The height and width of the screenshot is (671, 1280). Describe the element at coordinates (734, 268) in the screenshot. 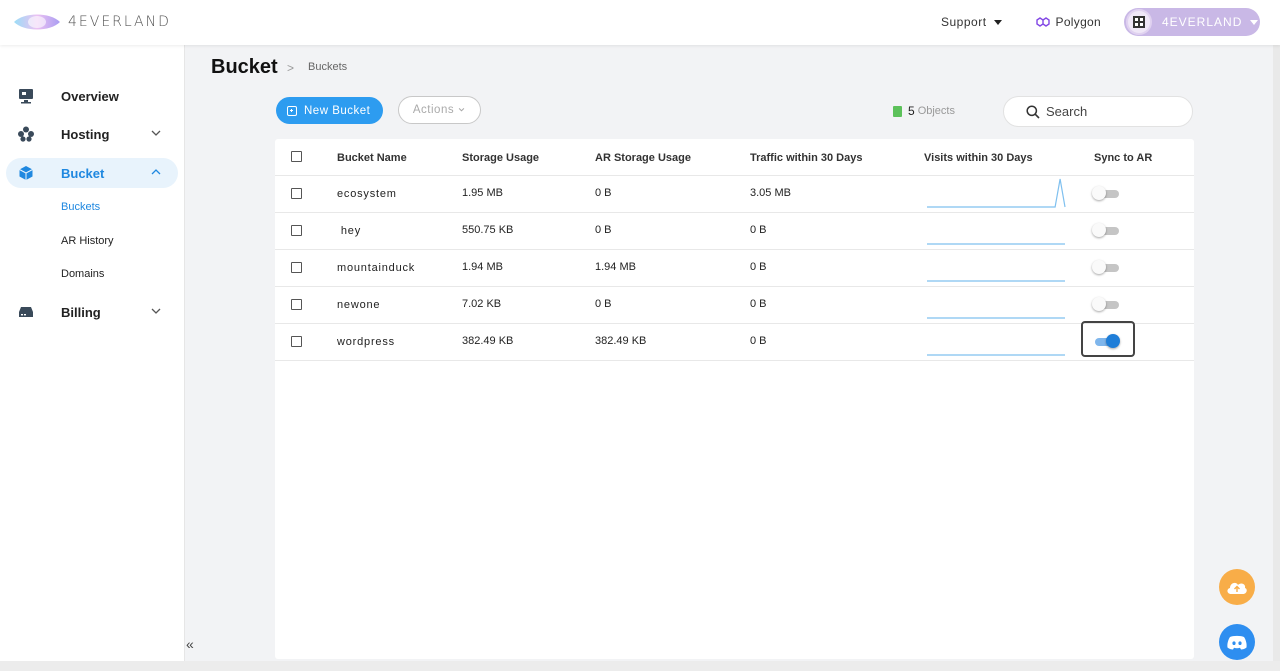

I see `table-row: mountainduck 1.94 MB 1.94 MB 0 B` at that location.